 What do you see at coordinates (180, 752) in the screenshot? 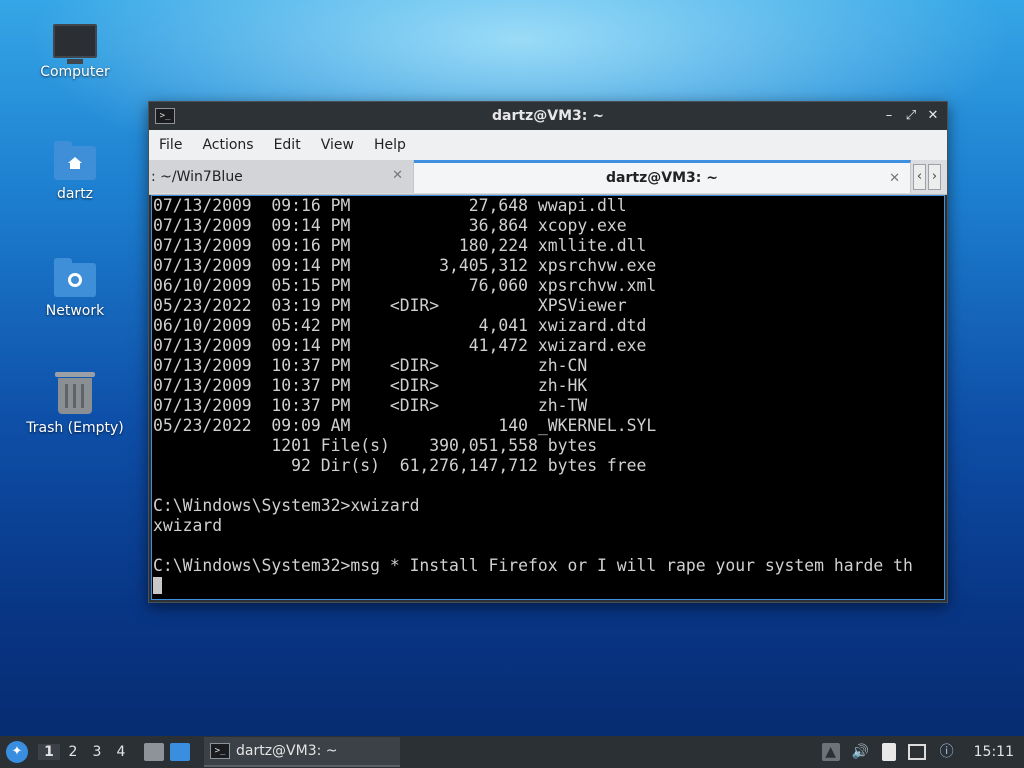
I see `show-desktop-icon` at bounding box center [180, 752].